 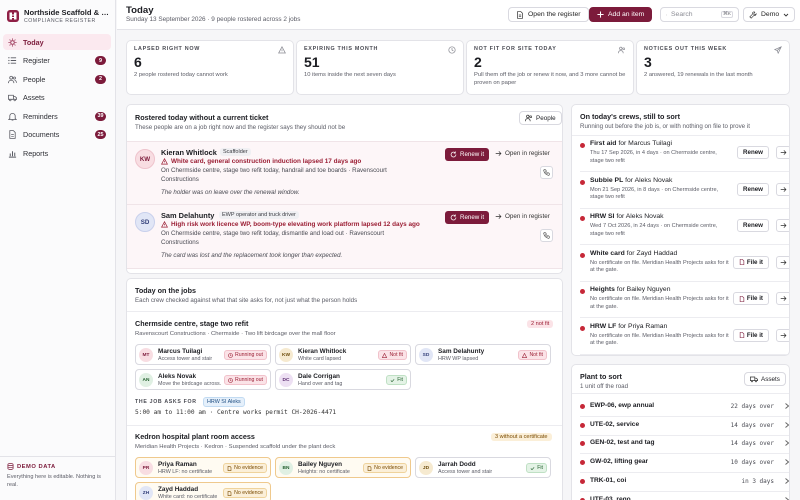 What do you see at coordinates (189, 152) in the screenshot?
I see `person-name: Kieran Whitlock` at bounding box center [189, 152].